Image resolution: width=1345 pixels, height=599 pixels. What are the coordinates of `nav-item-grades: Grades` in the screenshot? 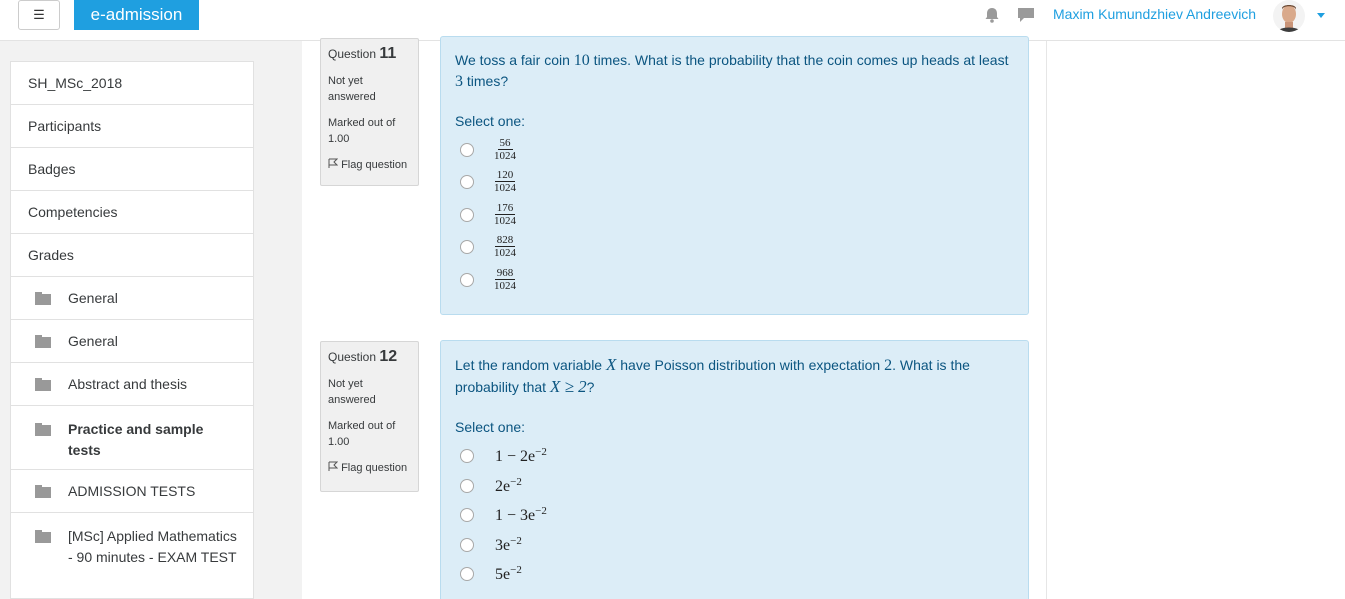 It's located at (132, 255).